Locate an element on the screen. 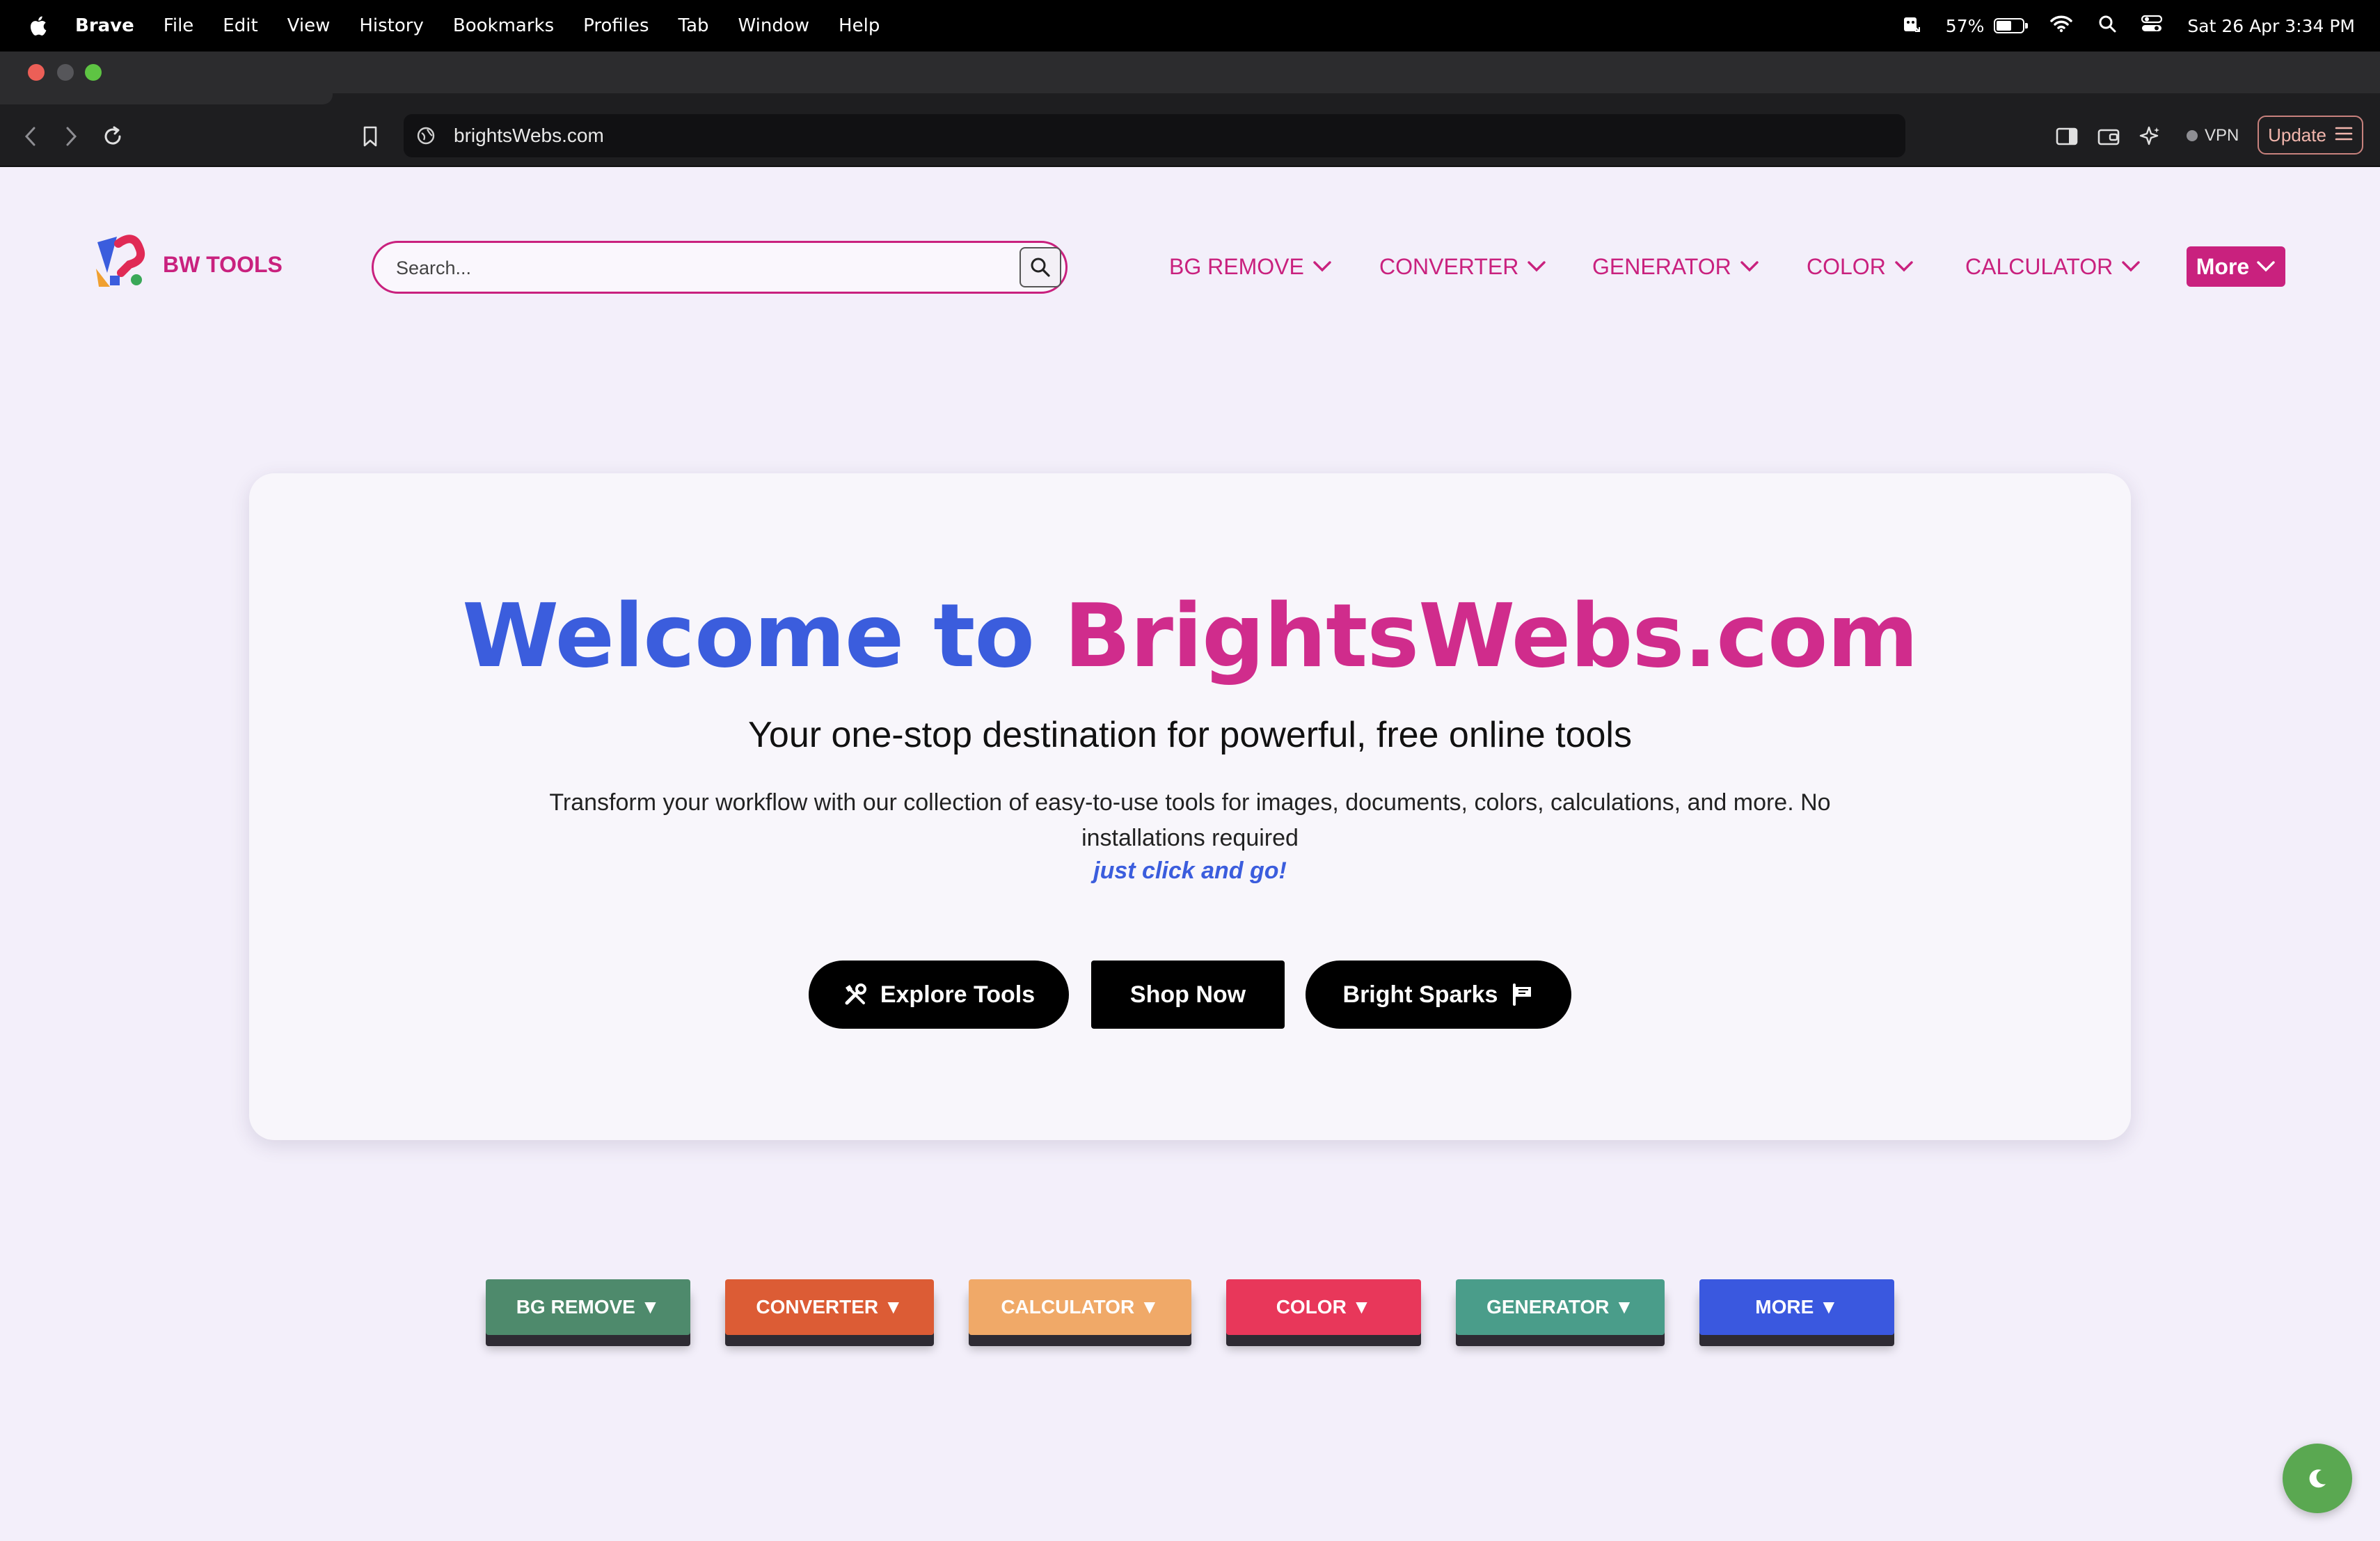 The image size is (2380, 1541). battery-icon is located at coordinates (2012, 25).